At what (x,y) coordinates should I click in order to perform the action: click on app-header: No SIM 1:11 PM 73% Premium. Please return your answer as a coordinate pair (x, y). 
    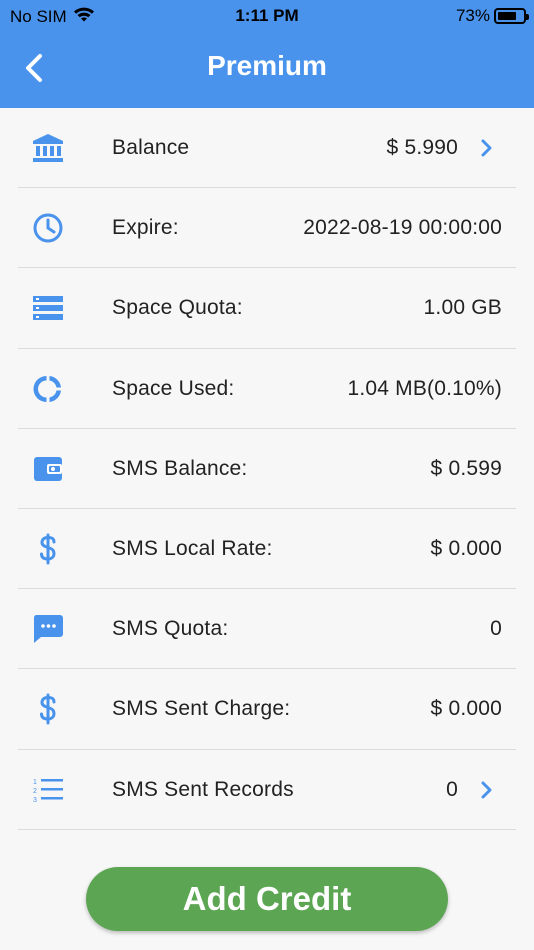
    Looking at the image, I should click on (267, 54).